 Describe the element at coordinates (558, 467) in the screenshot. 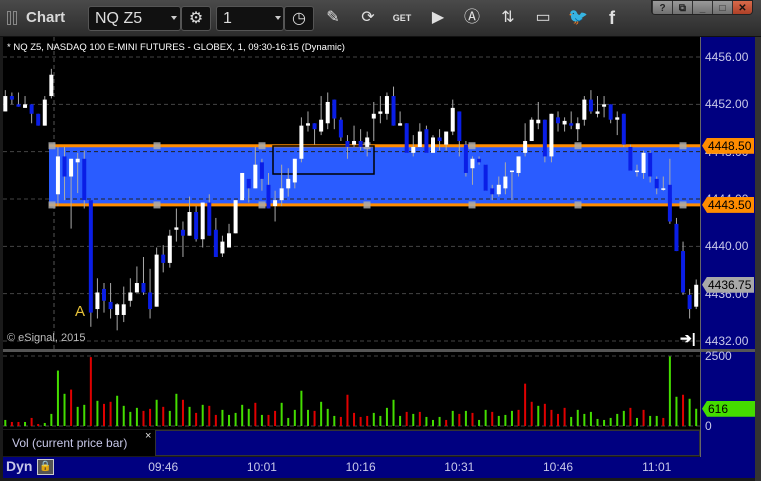

I see `time-axis-label: 10:46` at that location.